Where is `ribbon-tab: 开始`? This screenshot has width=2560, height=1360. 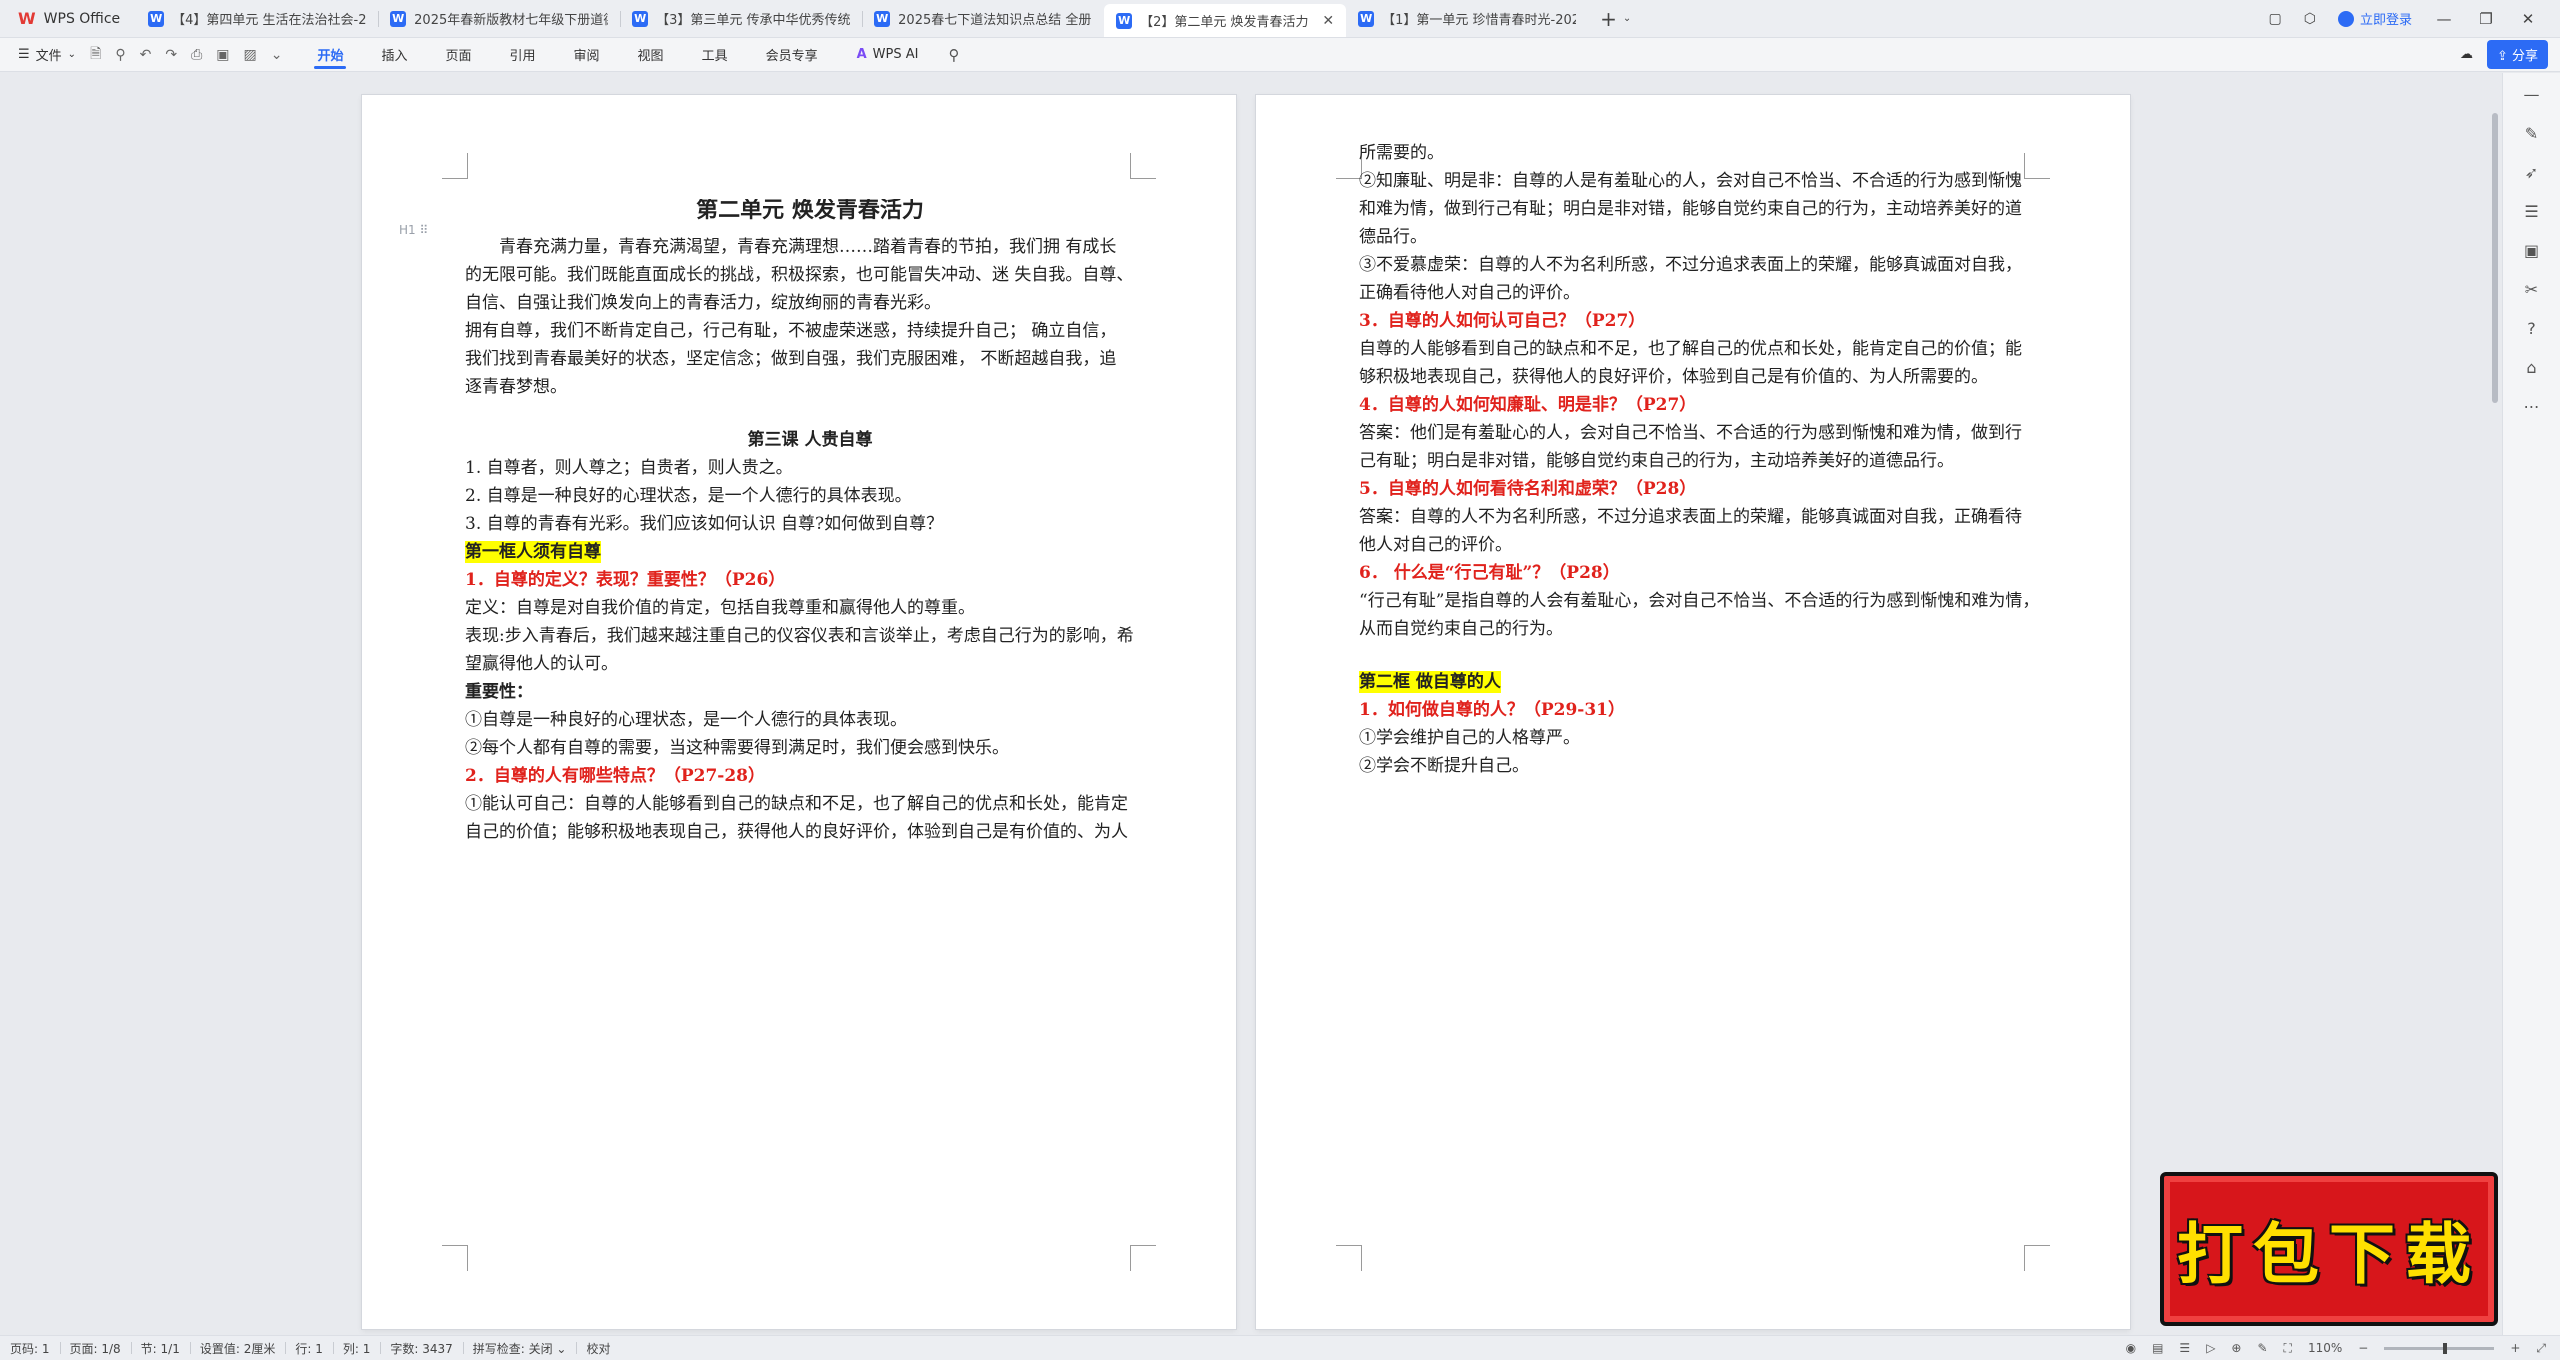 ribbon-tab: 开始 is located at coordinates (330, 55).